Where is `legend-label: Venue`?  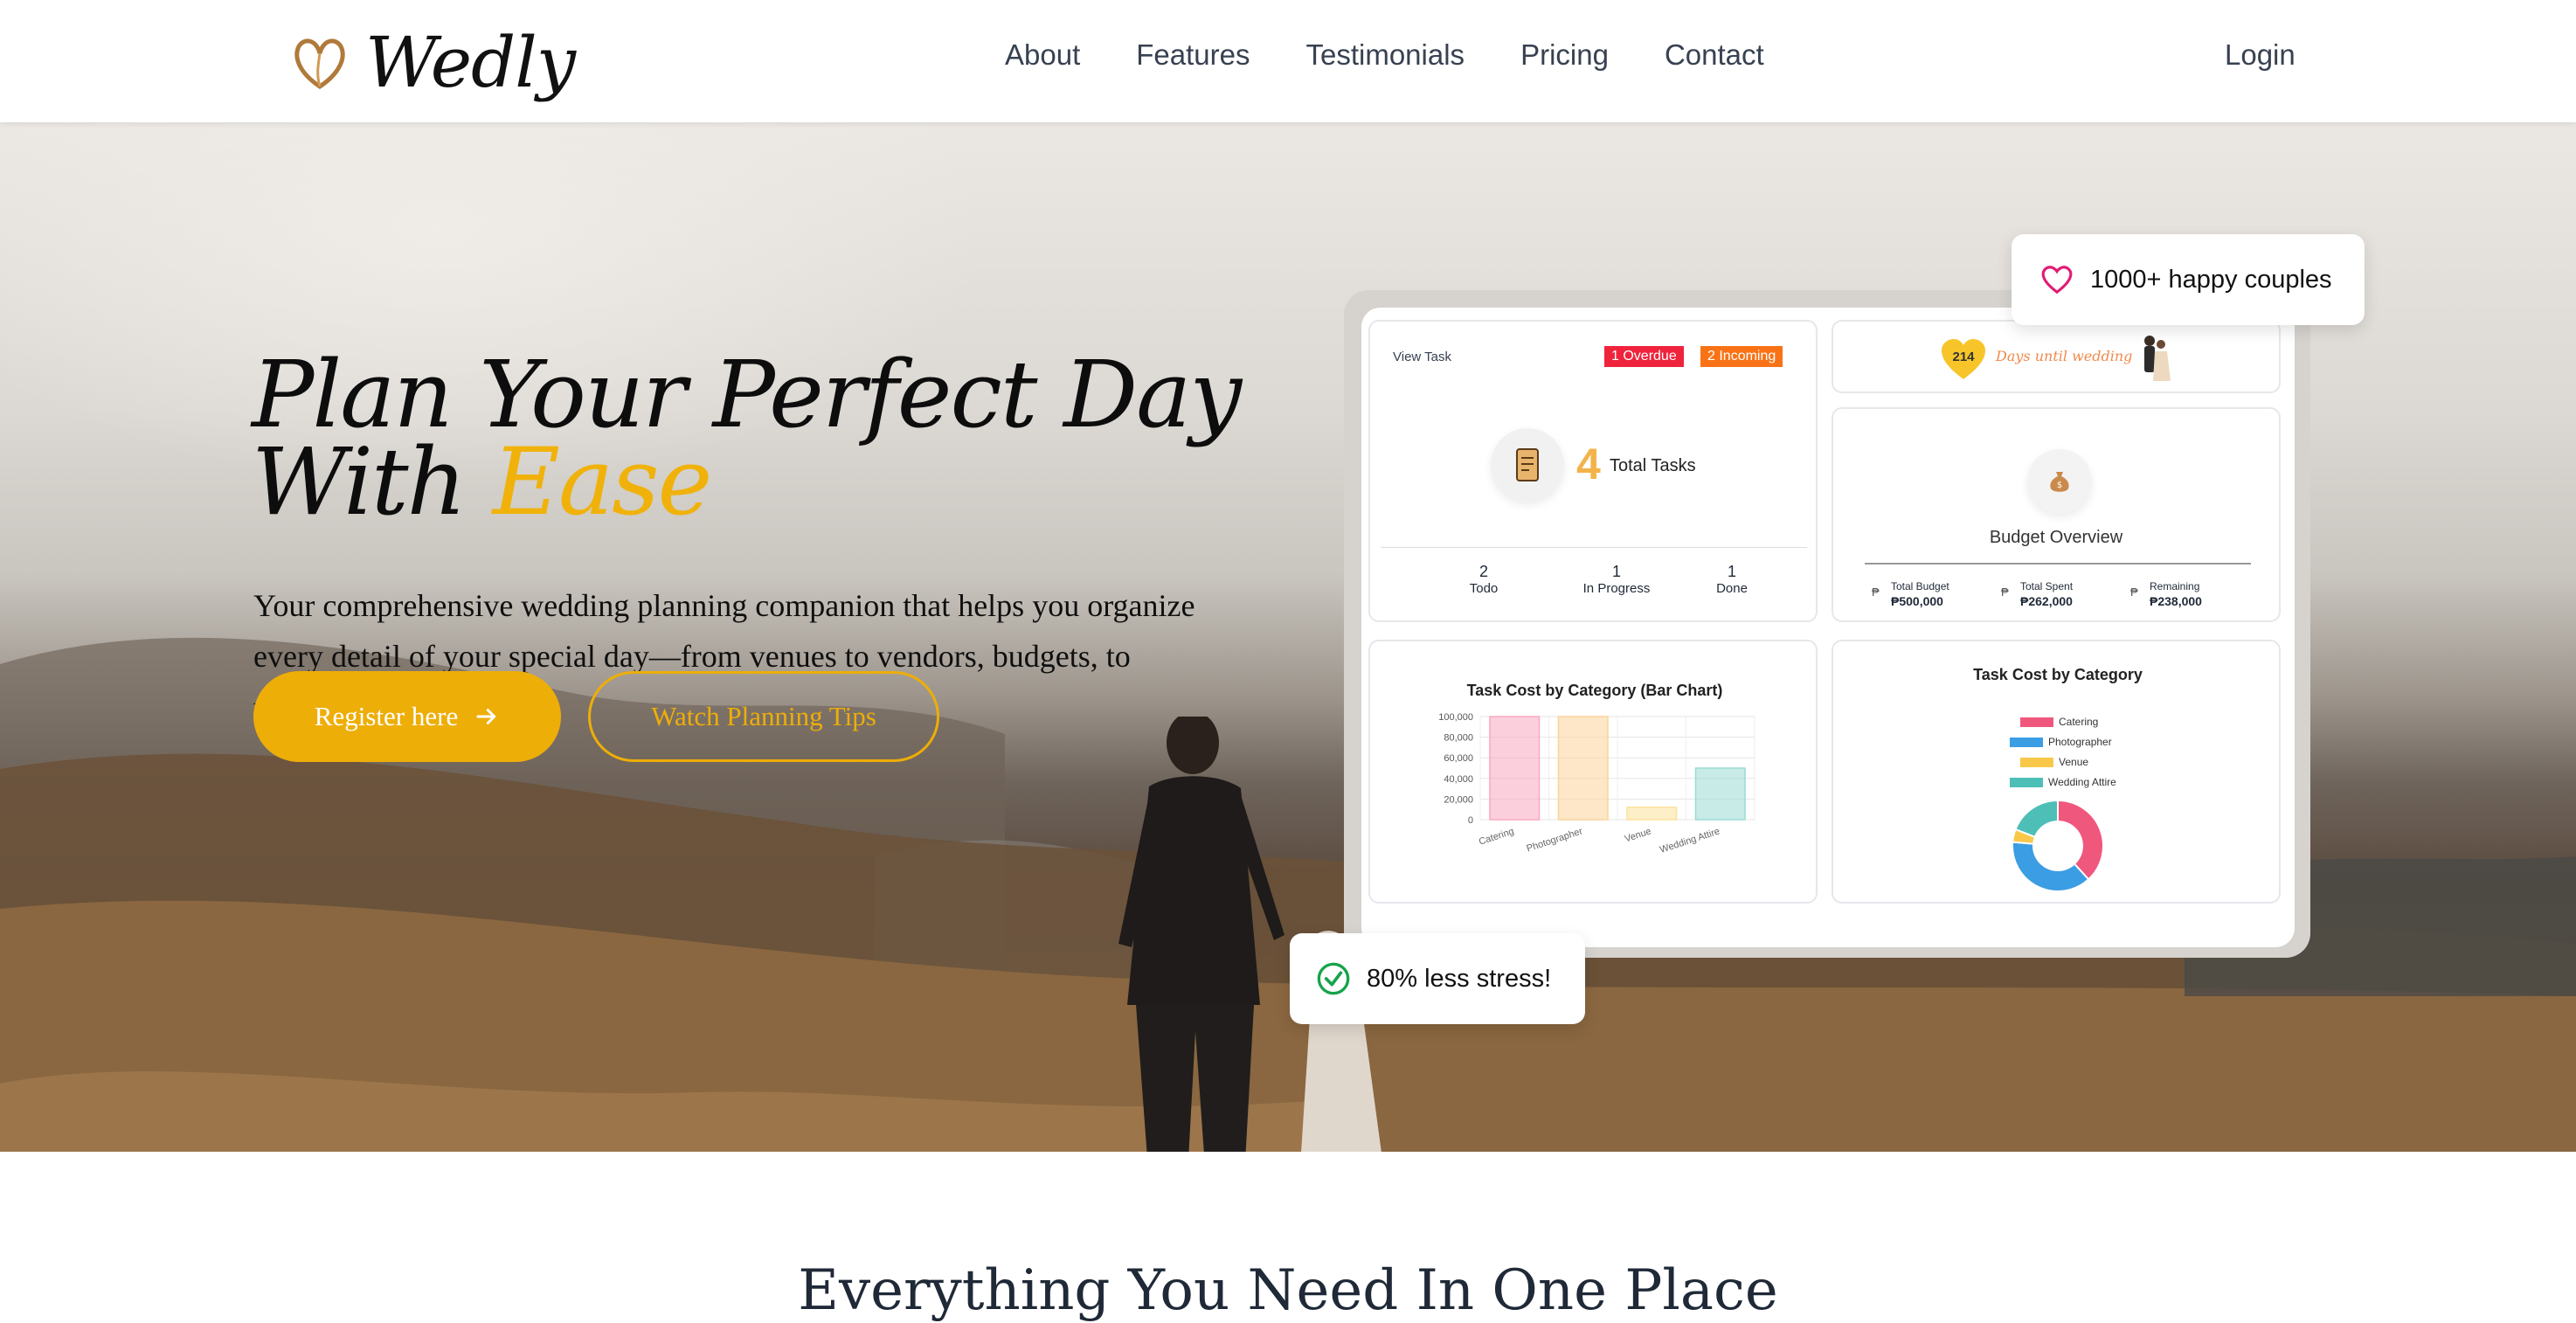
legend-label: Venue is located at coordinates (2073, 762).